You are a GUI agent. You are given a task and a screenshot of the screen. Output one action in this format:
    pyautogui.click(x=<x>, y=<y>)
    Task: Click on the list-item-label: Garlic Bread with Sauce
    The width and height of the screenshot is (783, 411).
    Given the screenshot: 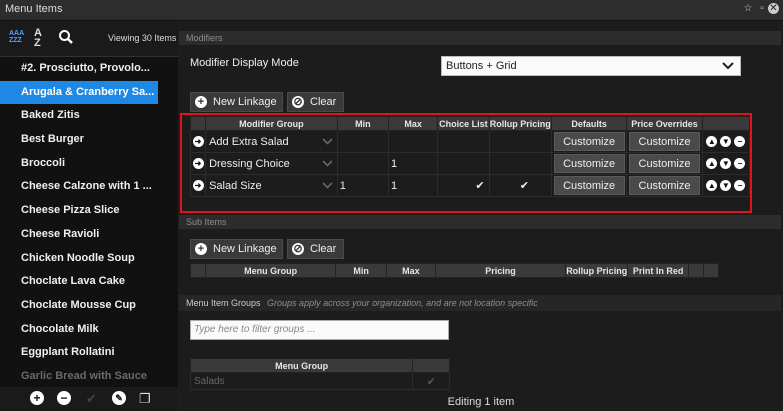 What is the action you would take?
    pyautogui.click(x=84, y=375)
    